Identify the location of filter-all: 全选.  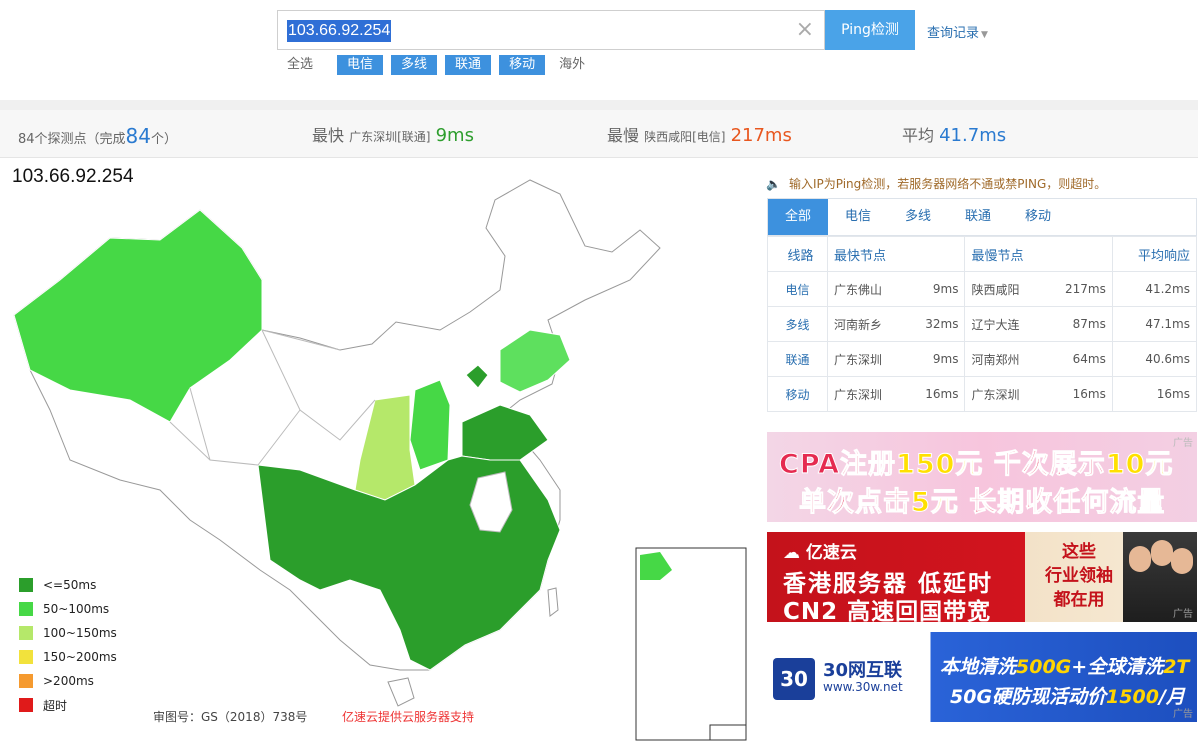
(300, 65).